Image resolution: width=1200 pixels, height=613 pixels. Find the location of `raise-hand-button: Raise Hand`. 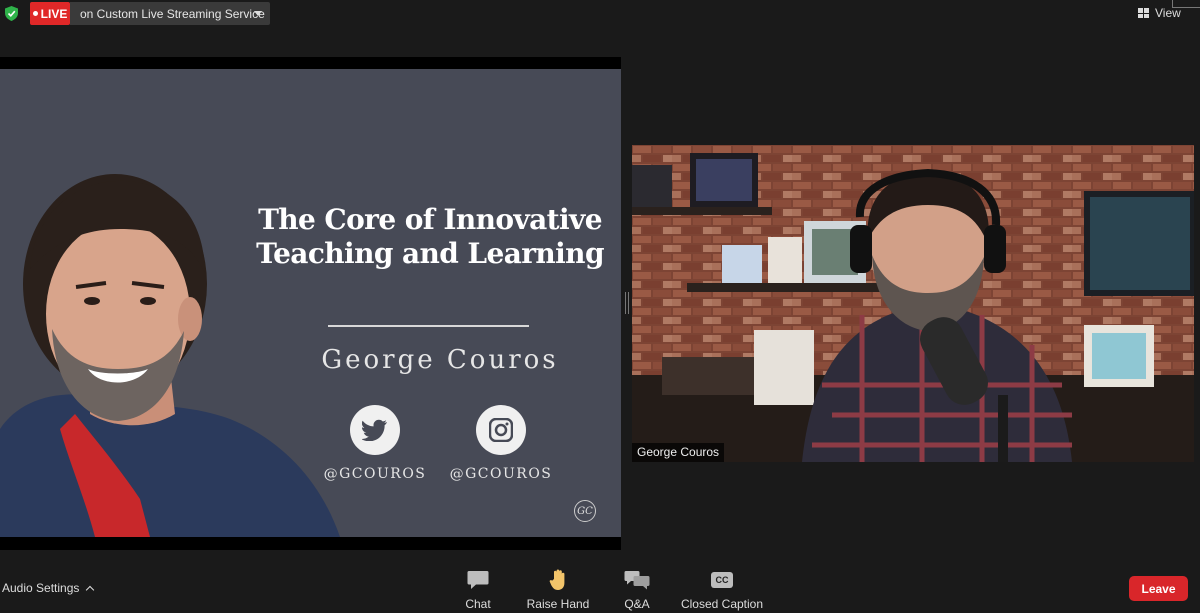

raise-hand-button: Raise Hand is located at coordinates (558, 589).